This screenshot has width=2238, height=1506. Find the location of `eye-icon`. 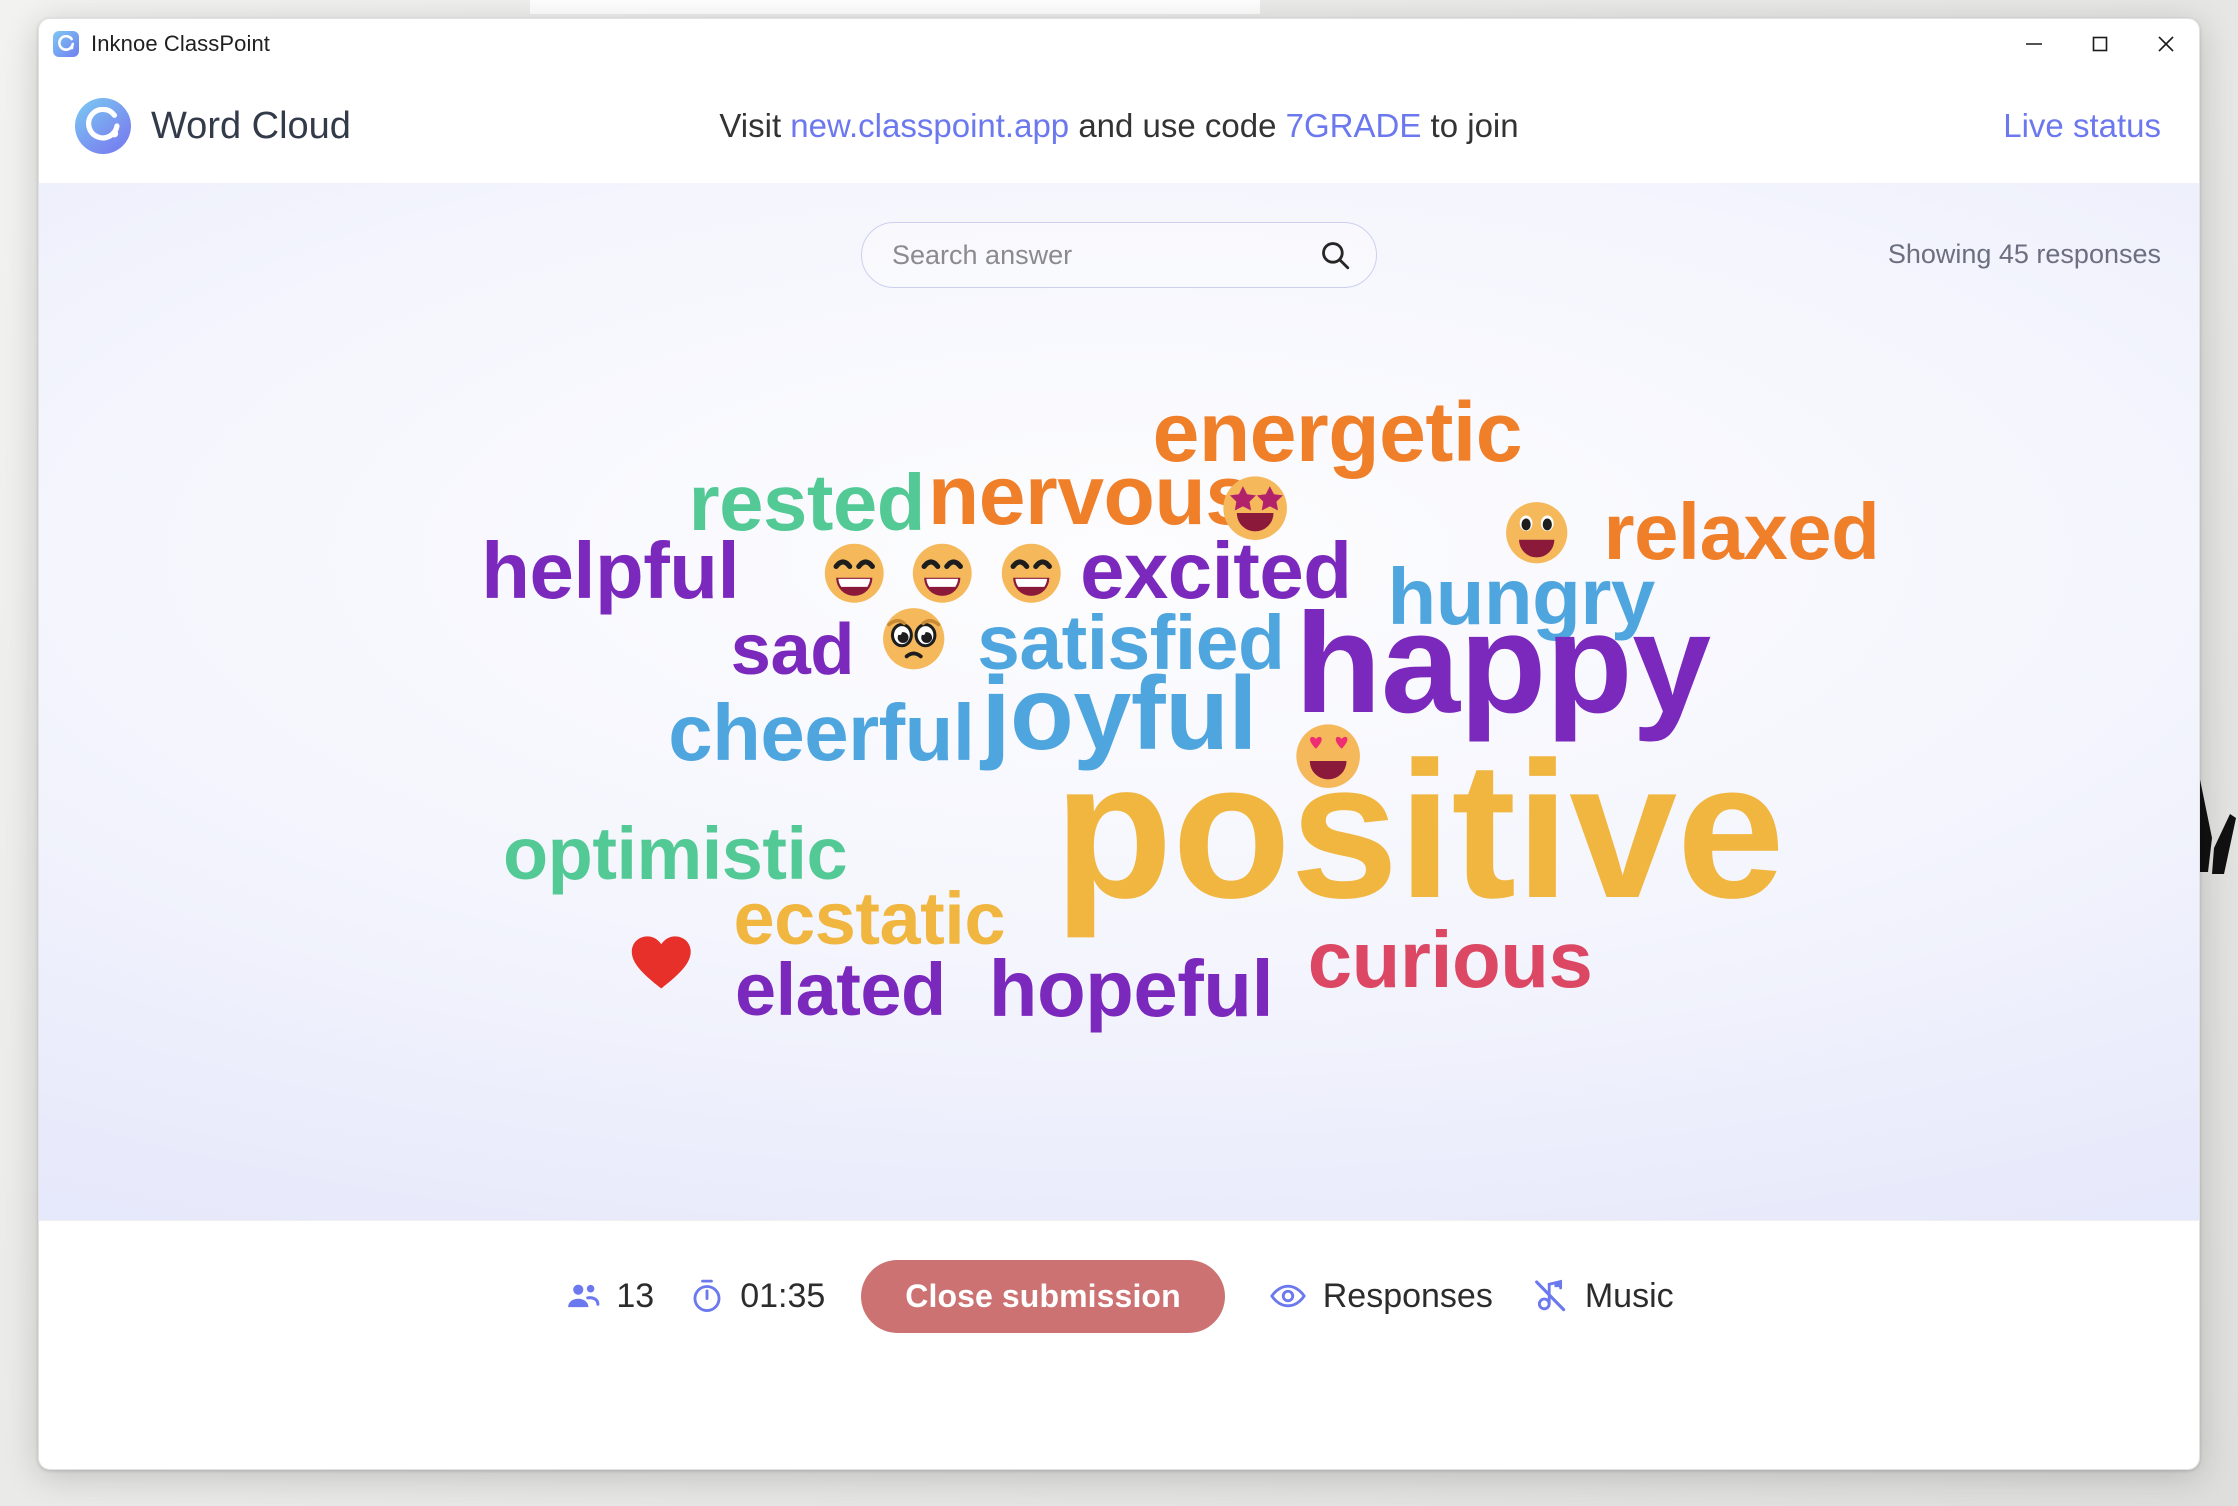

eye-icon is located at coordinates (1288, 1296).